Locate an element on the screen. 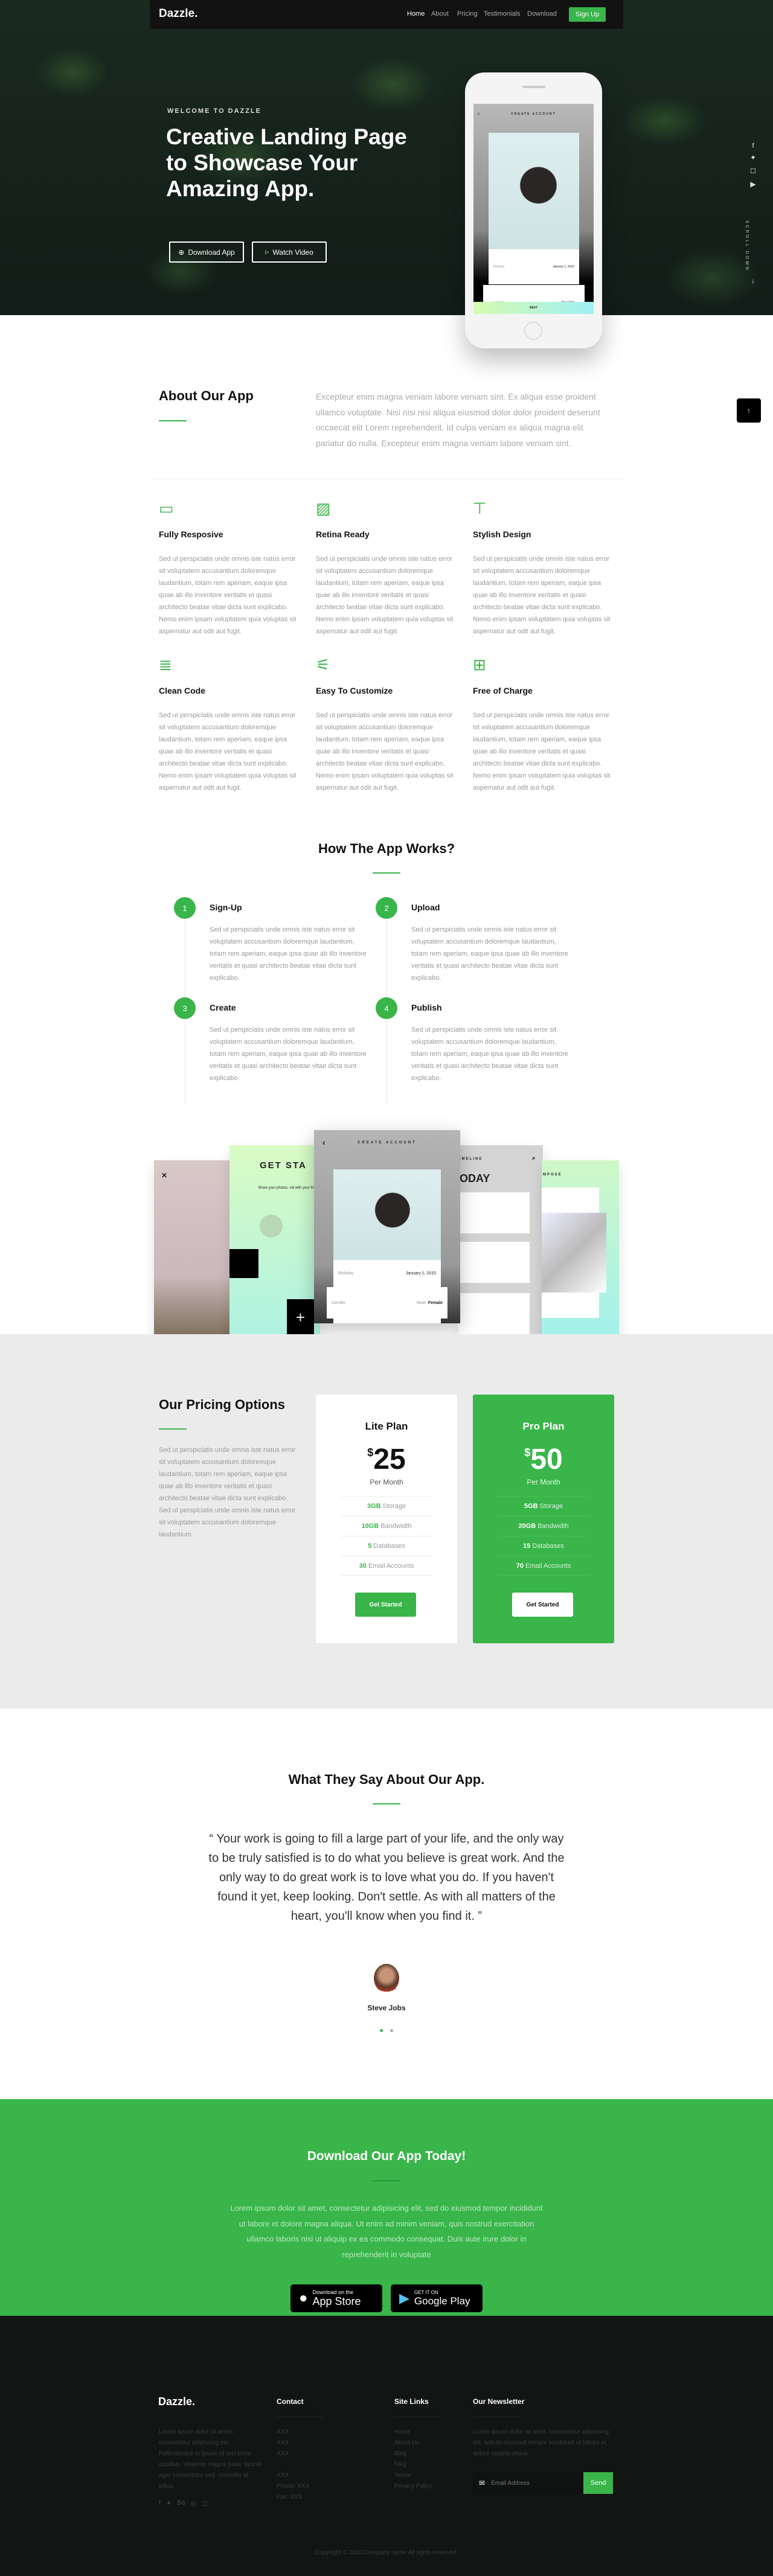  document-icon: ≣ is located at coordinates (165, 665).